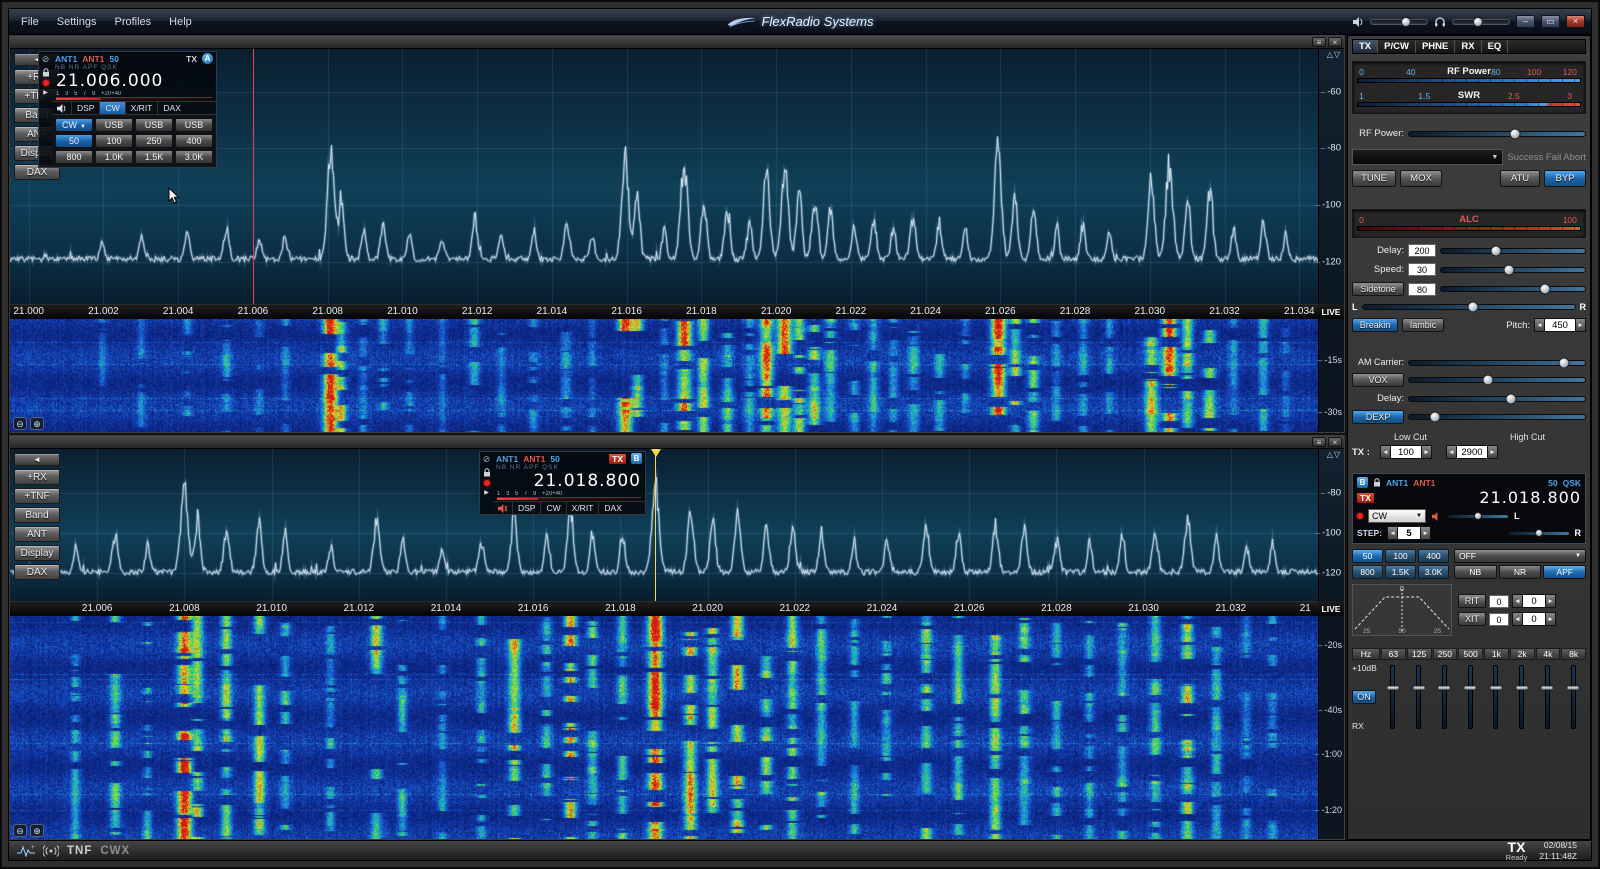  I want to click on waterfall-a: ⊖ ⊕, so click(664, 375).